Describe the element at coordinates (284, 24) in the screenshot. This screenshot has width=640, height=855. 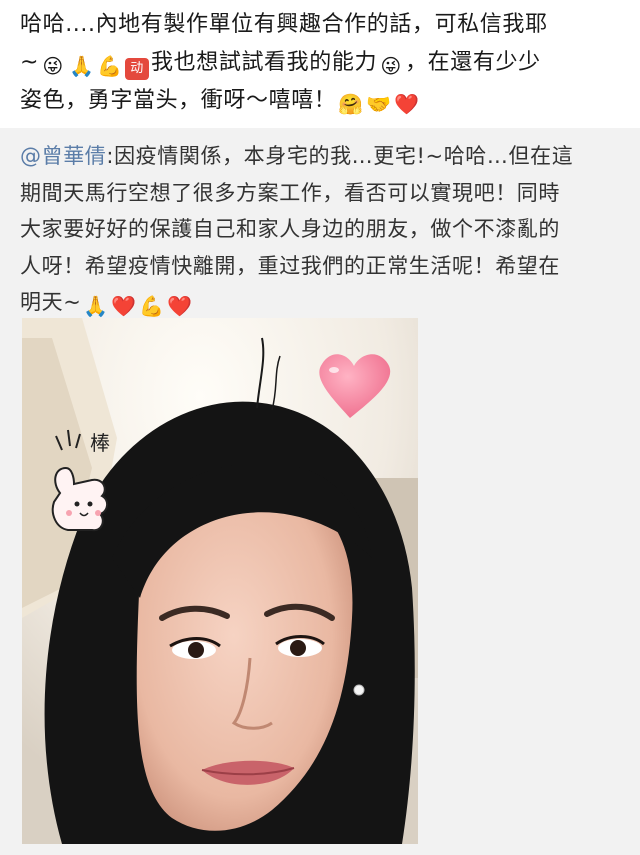
I see `post-line-1: 哈哈....內地有製作單位有興趣合作的話，可私信我耶` at that location.